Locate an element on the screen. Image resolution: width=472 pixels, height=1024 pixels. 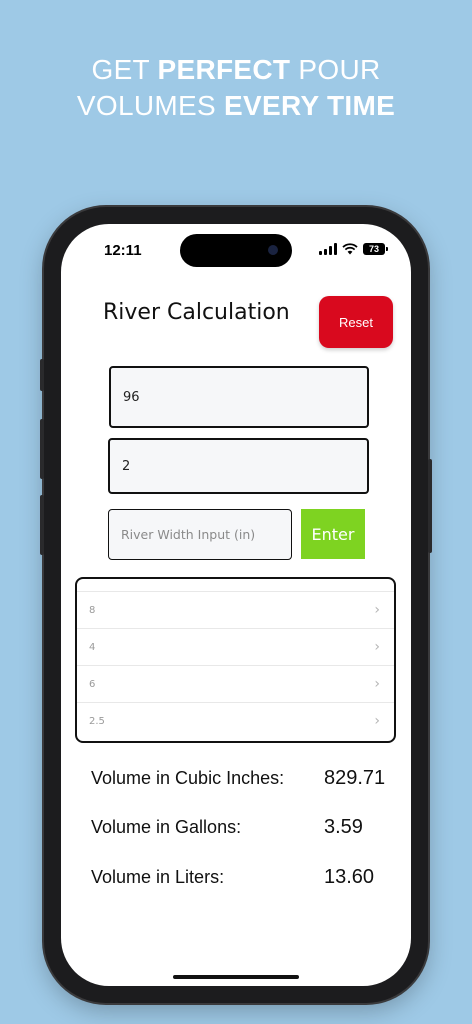
promo-bold: EVERY TIME is located at coordinates (310, 105).